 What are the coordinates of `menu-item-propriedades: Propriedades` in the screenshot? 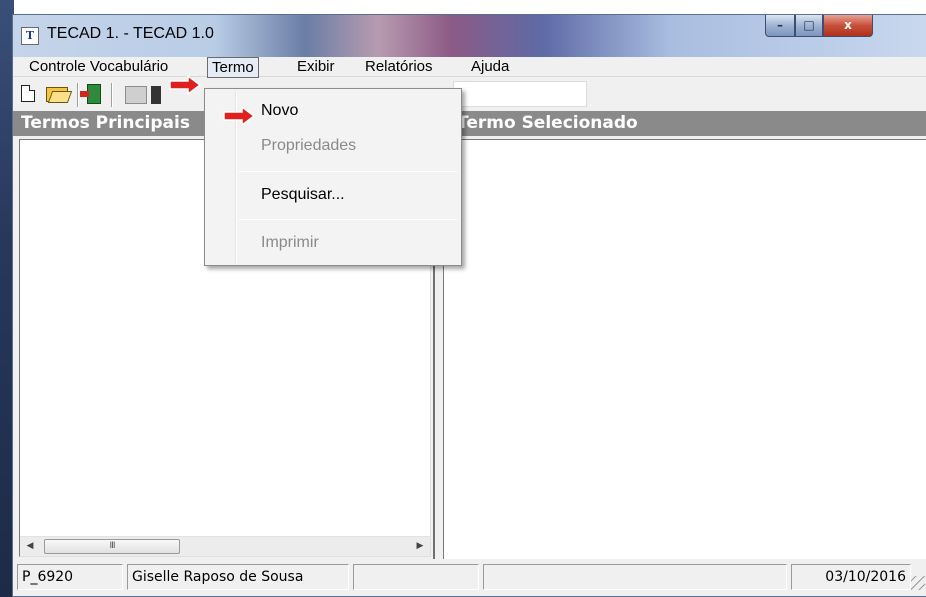 It's located at (309, 145).